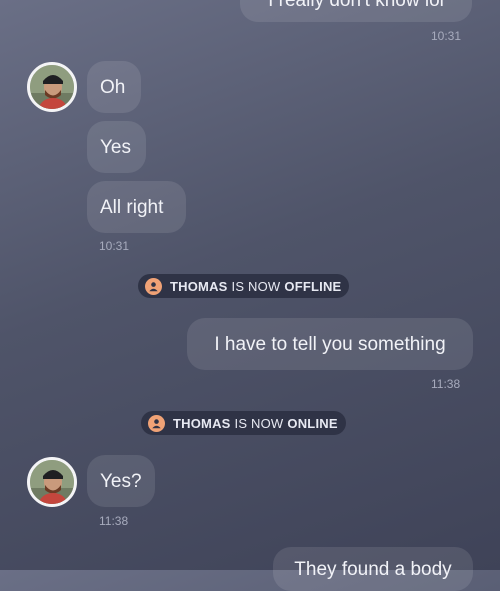 The width and height of the screenshot is (500, 591). Describe the element at coordinates (356, 5) in the screenshot. I see `message-text: I really don't know lol` at that location.